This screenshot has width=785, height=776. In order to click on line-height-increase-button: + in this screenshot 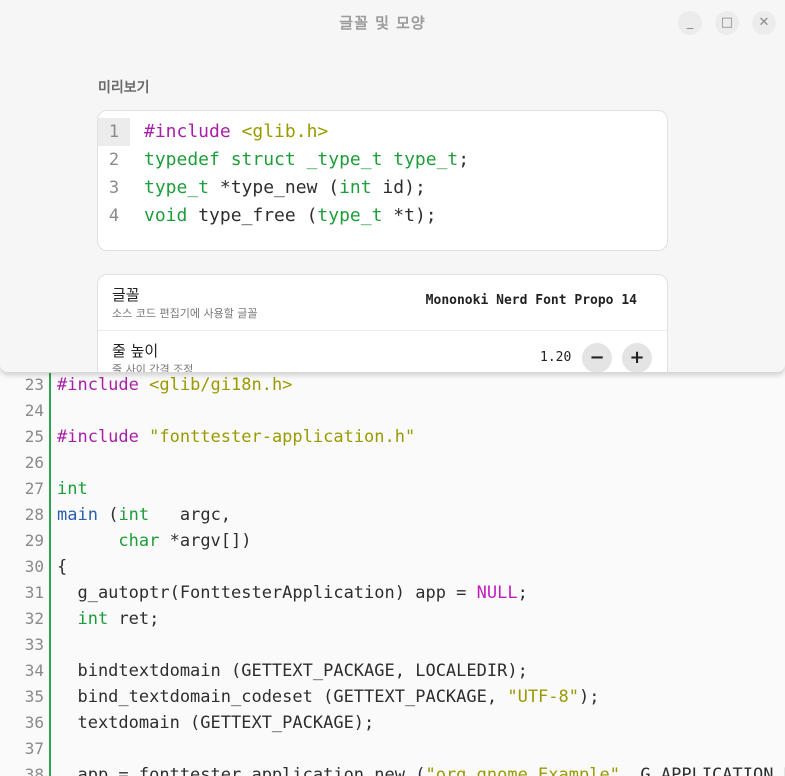, I will do `click(637, 357)`.